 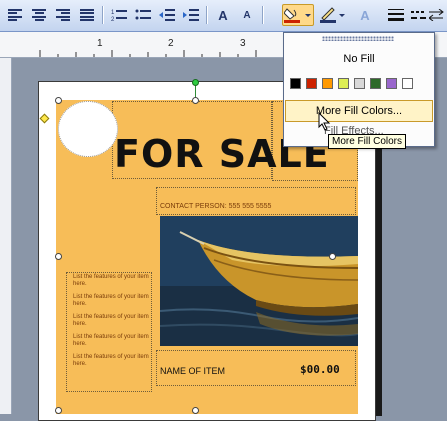 I want to click on bullets-icon, so click(x=143, y=14).